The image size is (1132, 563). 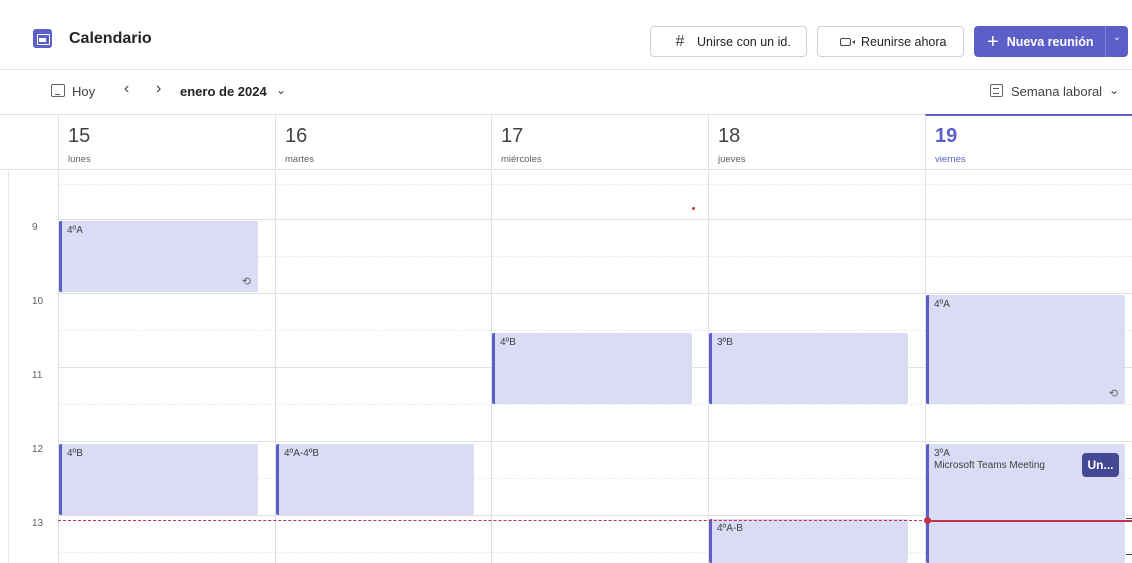 I want to click on current-time-line, so click(x=1029, y=521).